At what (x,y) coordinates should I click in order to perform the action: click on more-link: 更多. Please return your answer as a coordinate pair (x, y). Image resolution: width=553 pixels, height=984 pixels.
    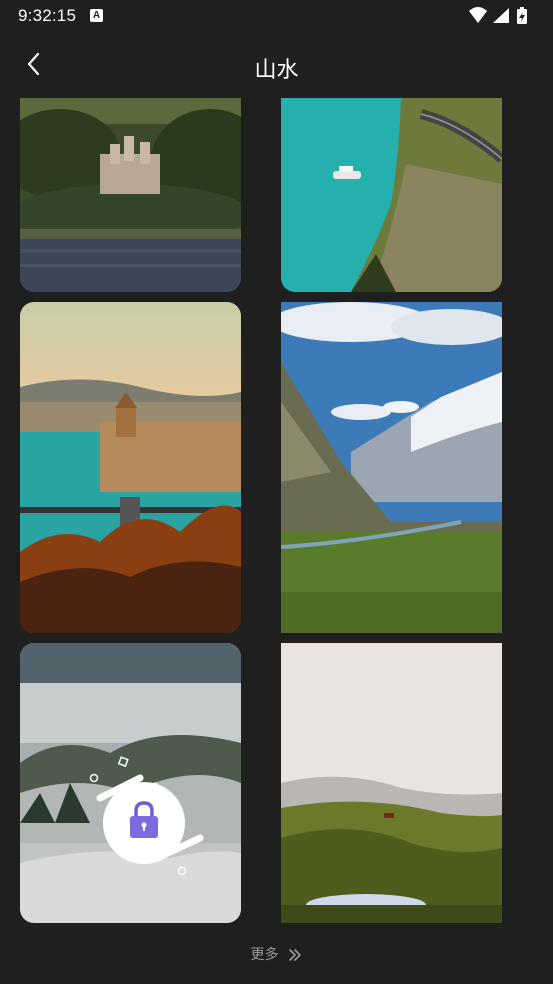
    Looking at the image, I should click on (276, 954).